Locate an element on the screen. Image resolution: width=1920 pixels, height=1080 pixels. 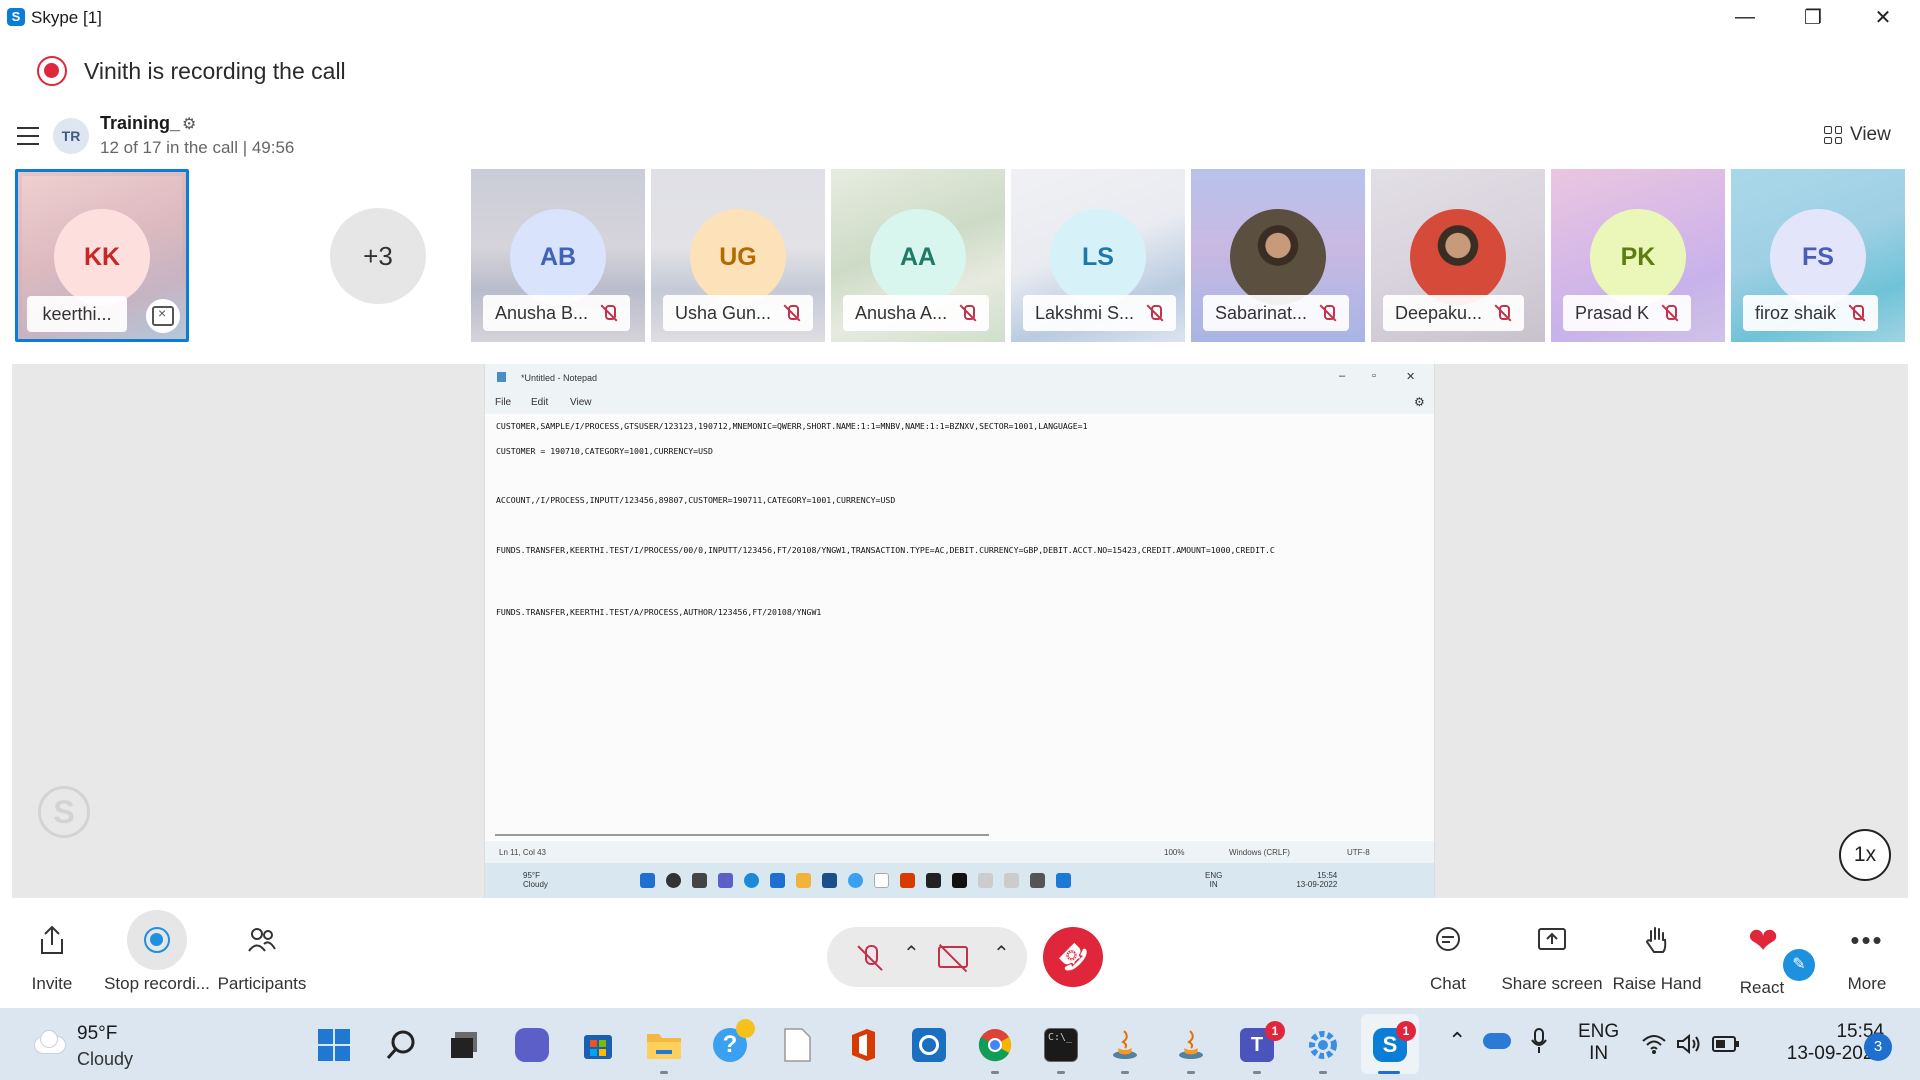
blank-document-icon is located at coordinates (797, 1045).